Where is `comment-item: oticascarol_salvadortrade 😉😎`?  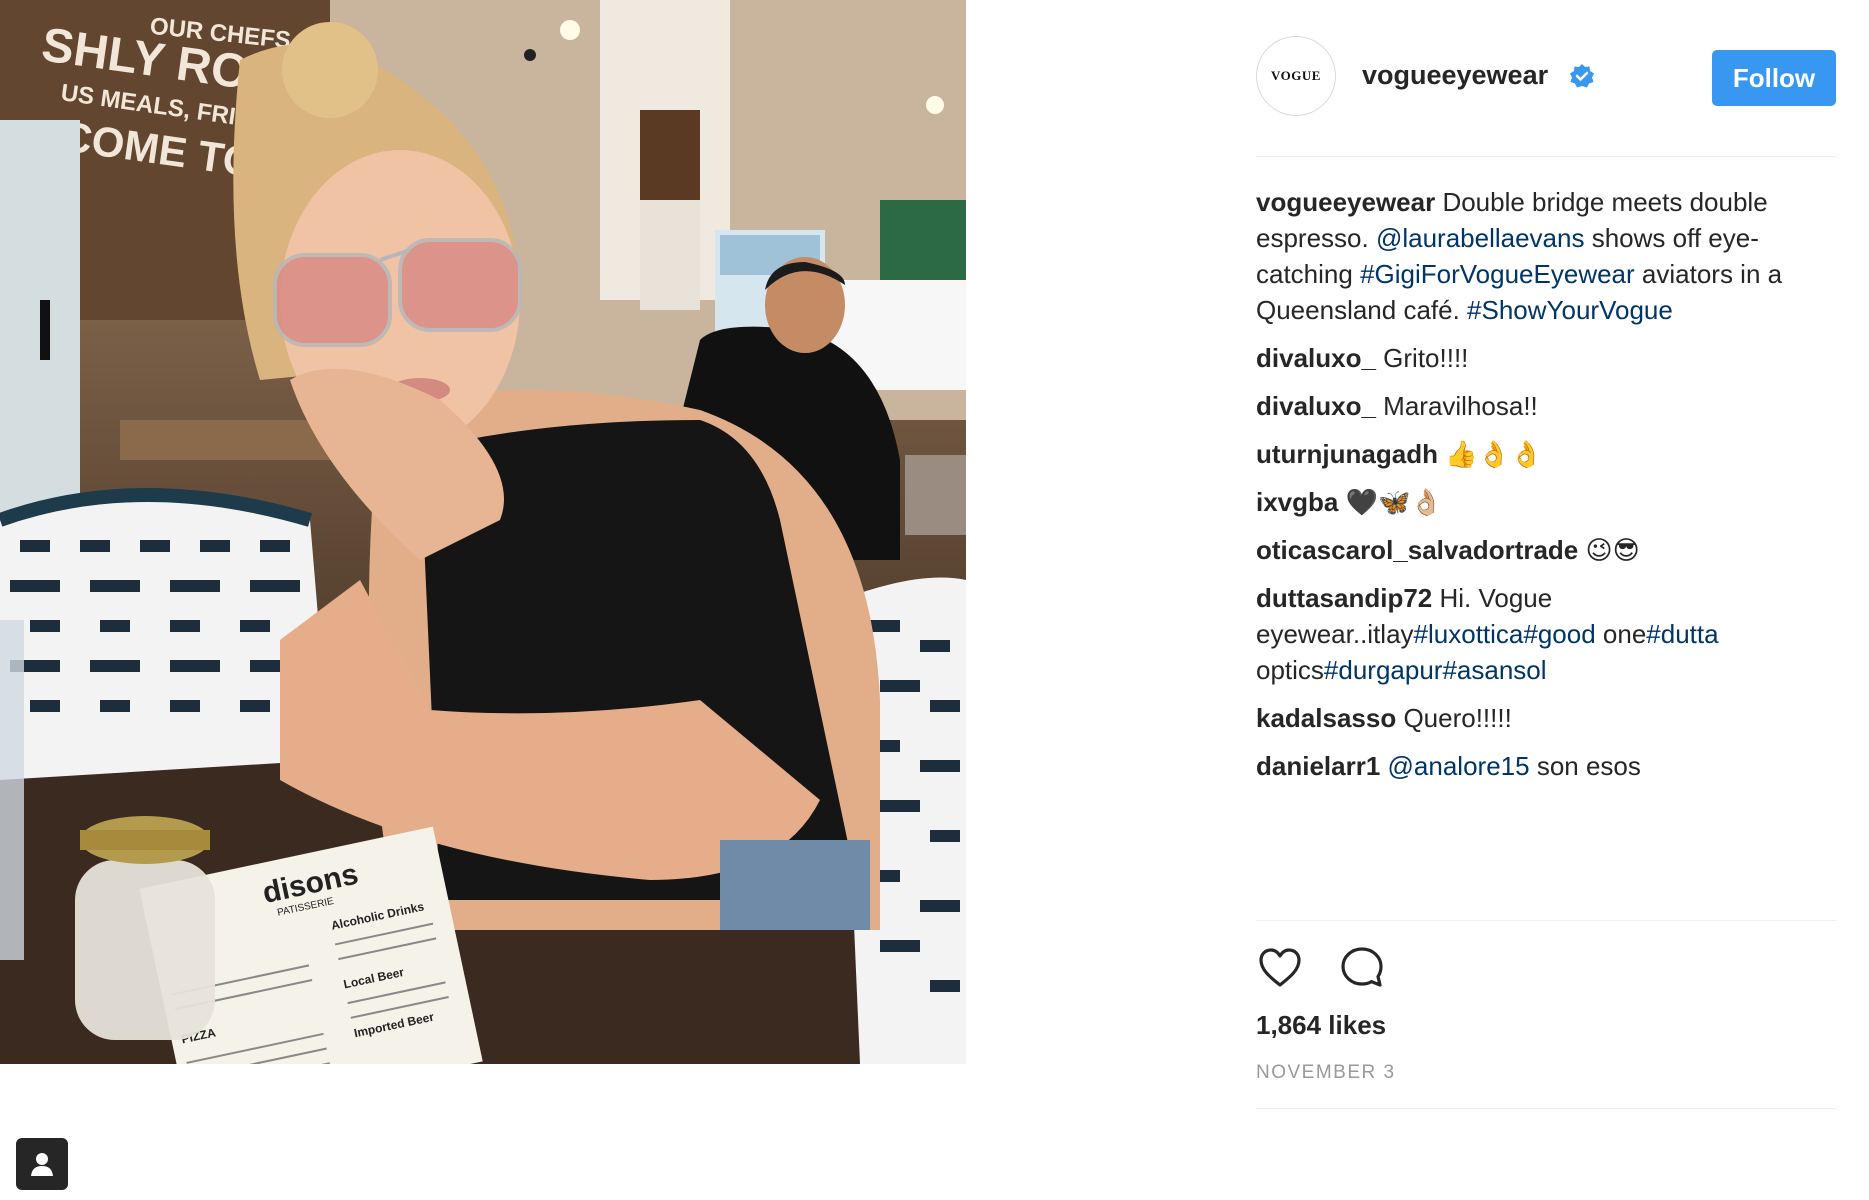 comment-item: oticascarol_salvadortrade 😉😎 is located at coordinates (1546, 550).